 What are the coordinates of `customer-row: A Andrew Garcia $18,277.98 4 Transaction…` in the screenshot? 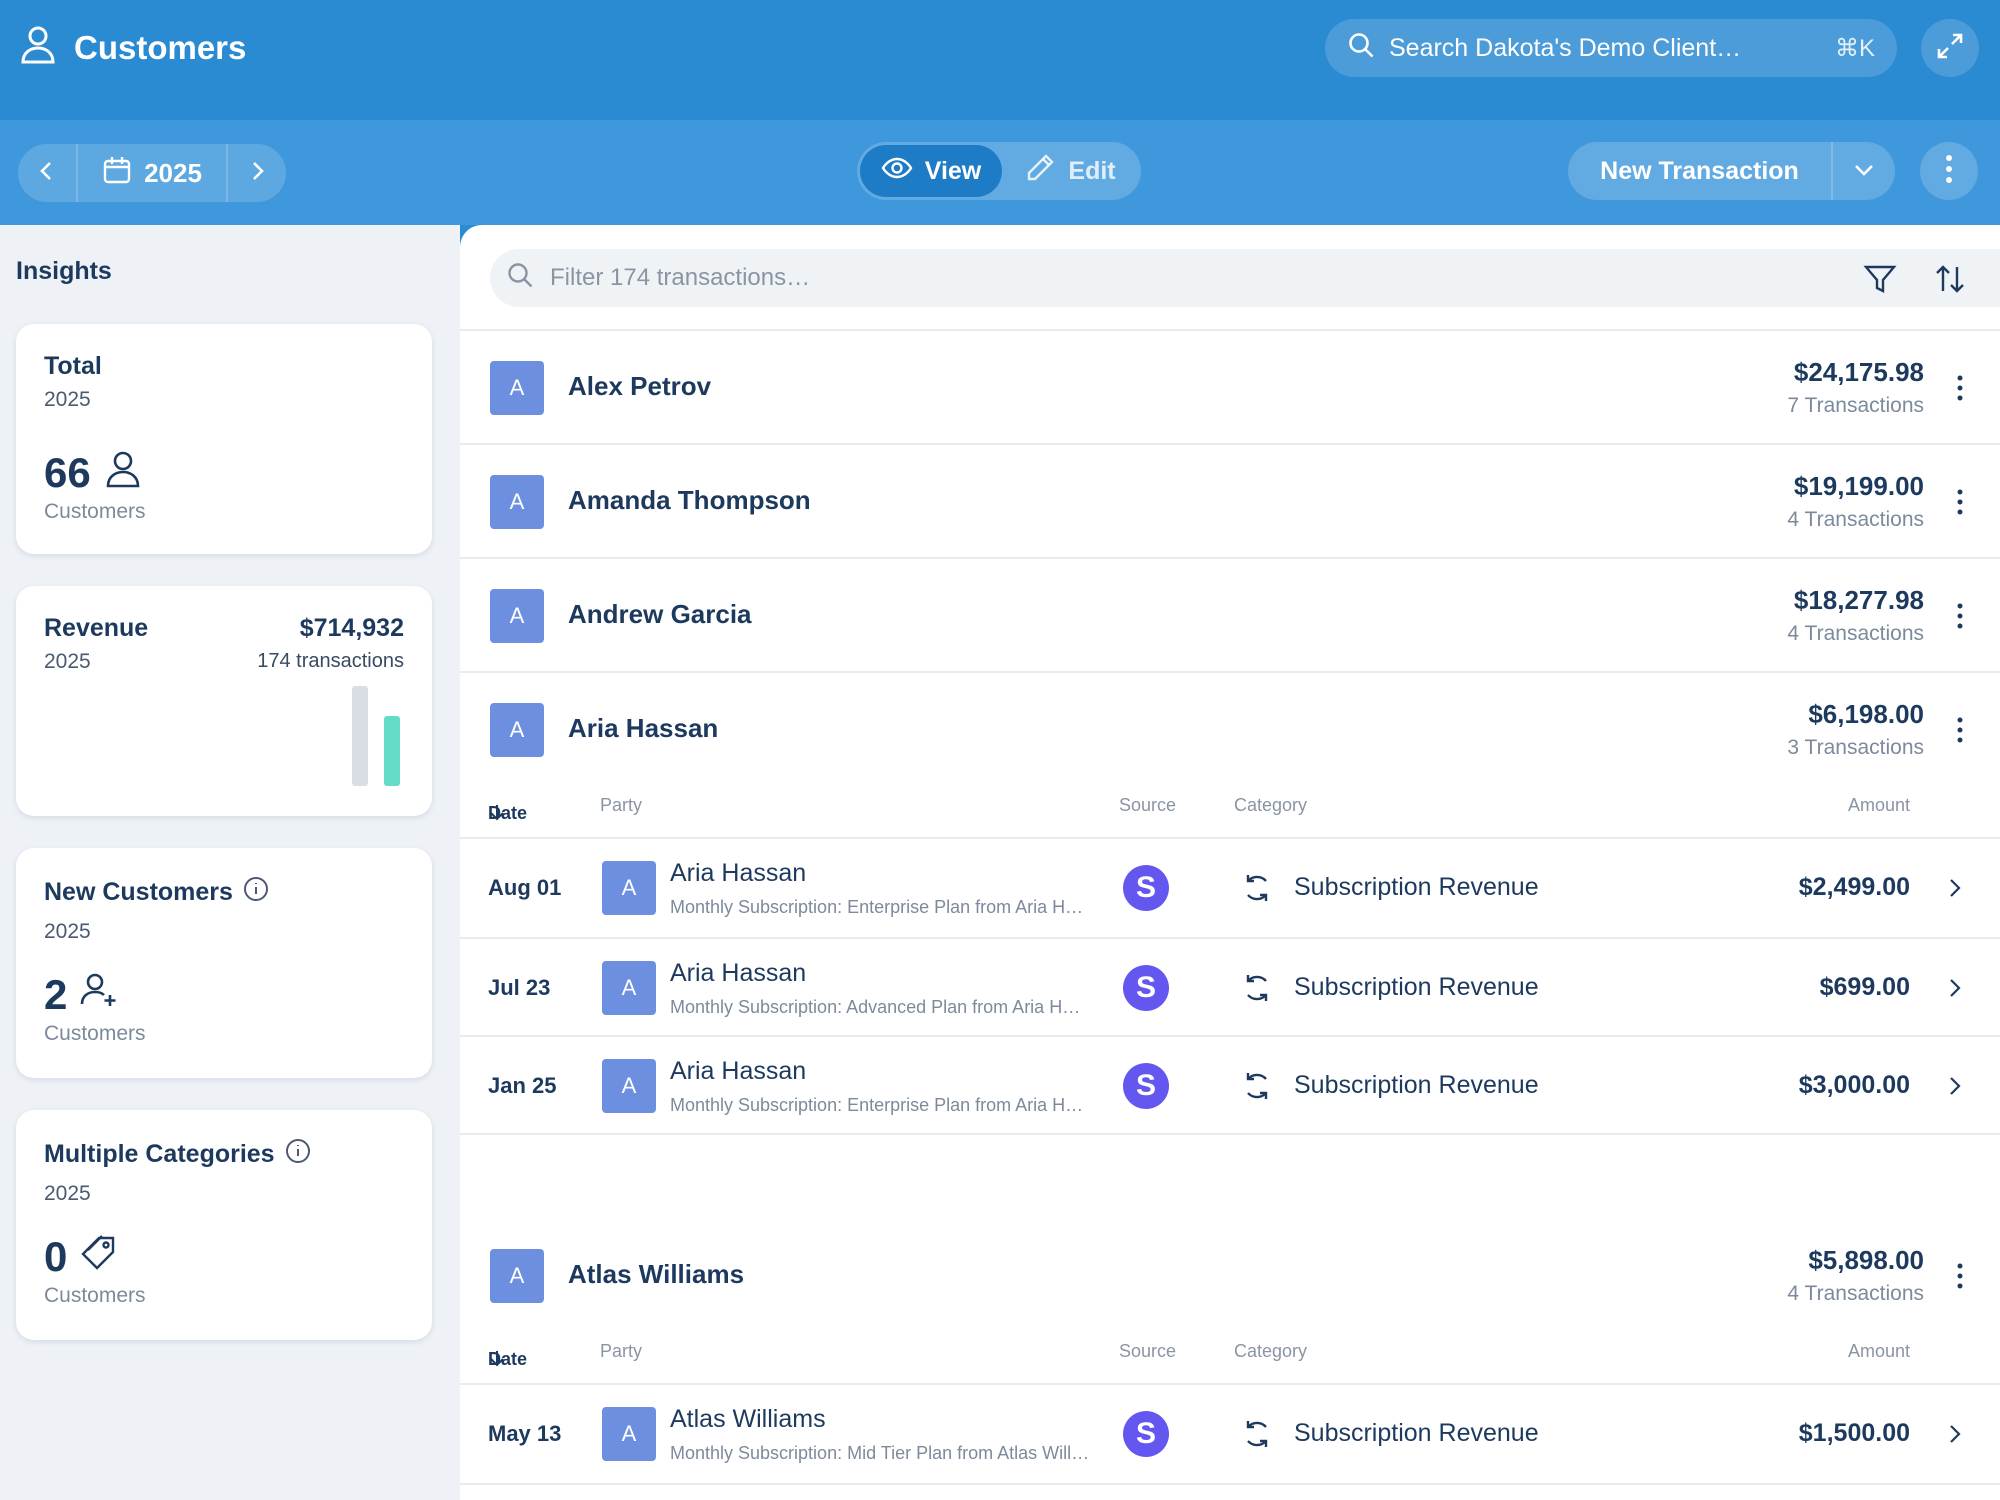 It's located at (1230, 616).